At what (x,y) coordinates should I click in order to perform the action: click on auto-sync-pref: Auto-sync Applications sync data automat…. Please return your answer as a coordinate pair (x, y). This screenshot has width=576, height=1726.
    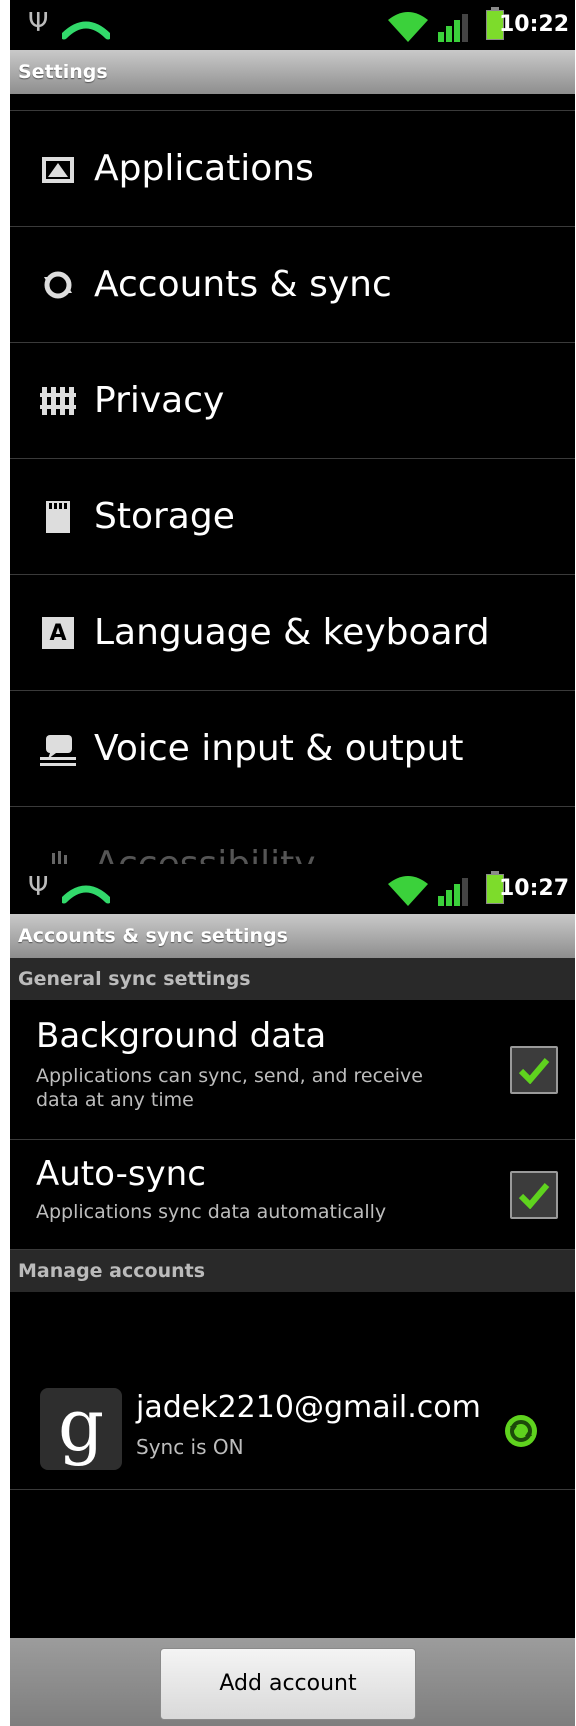
    Looking at the image, I should click on (292, 1195).